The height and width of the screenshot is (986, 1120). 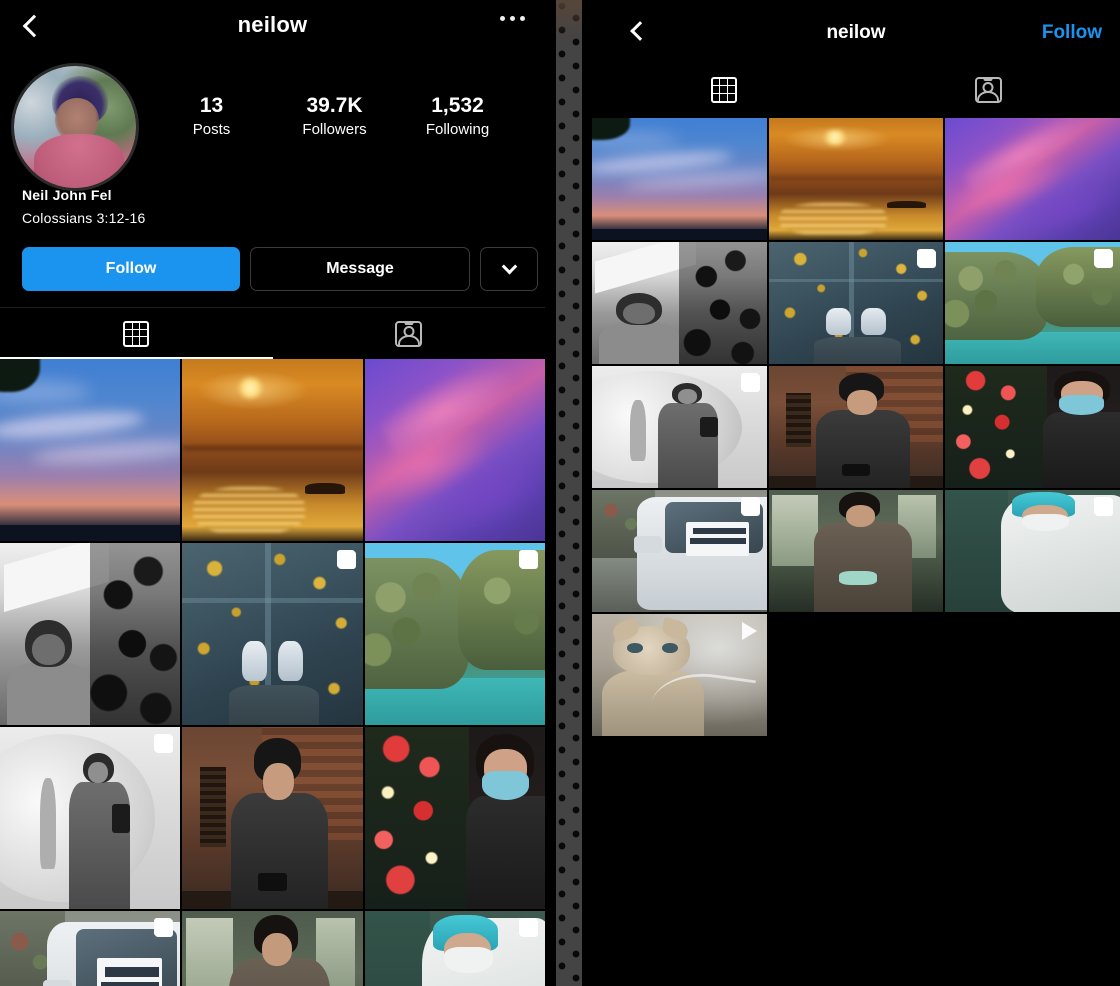 I want to click on left-header: neilow, so click(x=272, y=27).